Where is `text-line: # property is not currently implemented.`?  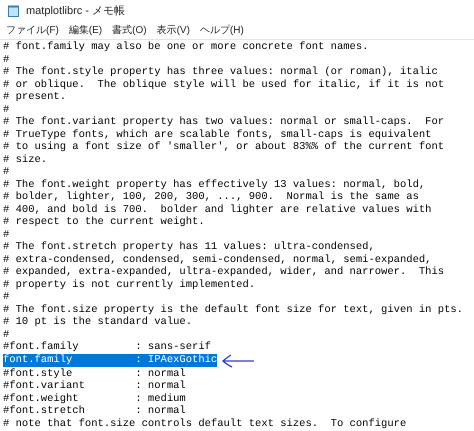 text-line: # property is not currently implemented. is located at coordinates (129, 284).